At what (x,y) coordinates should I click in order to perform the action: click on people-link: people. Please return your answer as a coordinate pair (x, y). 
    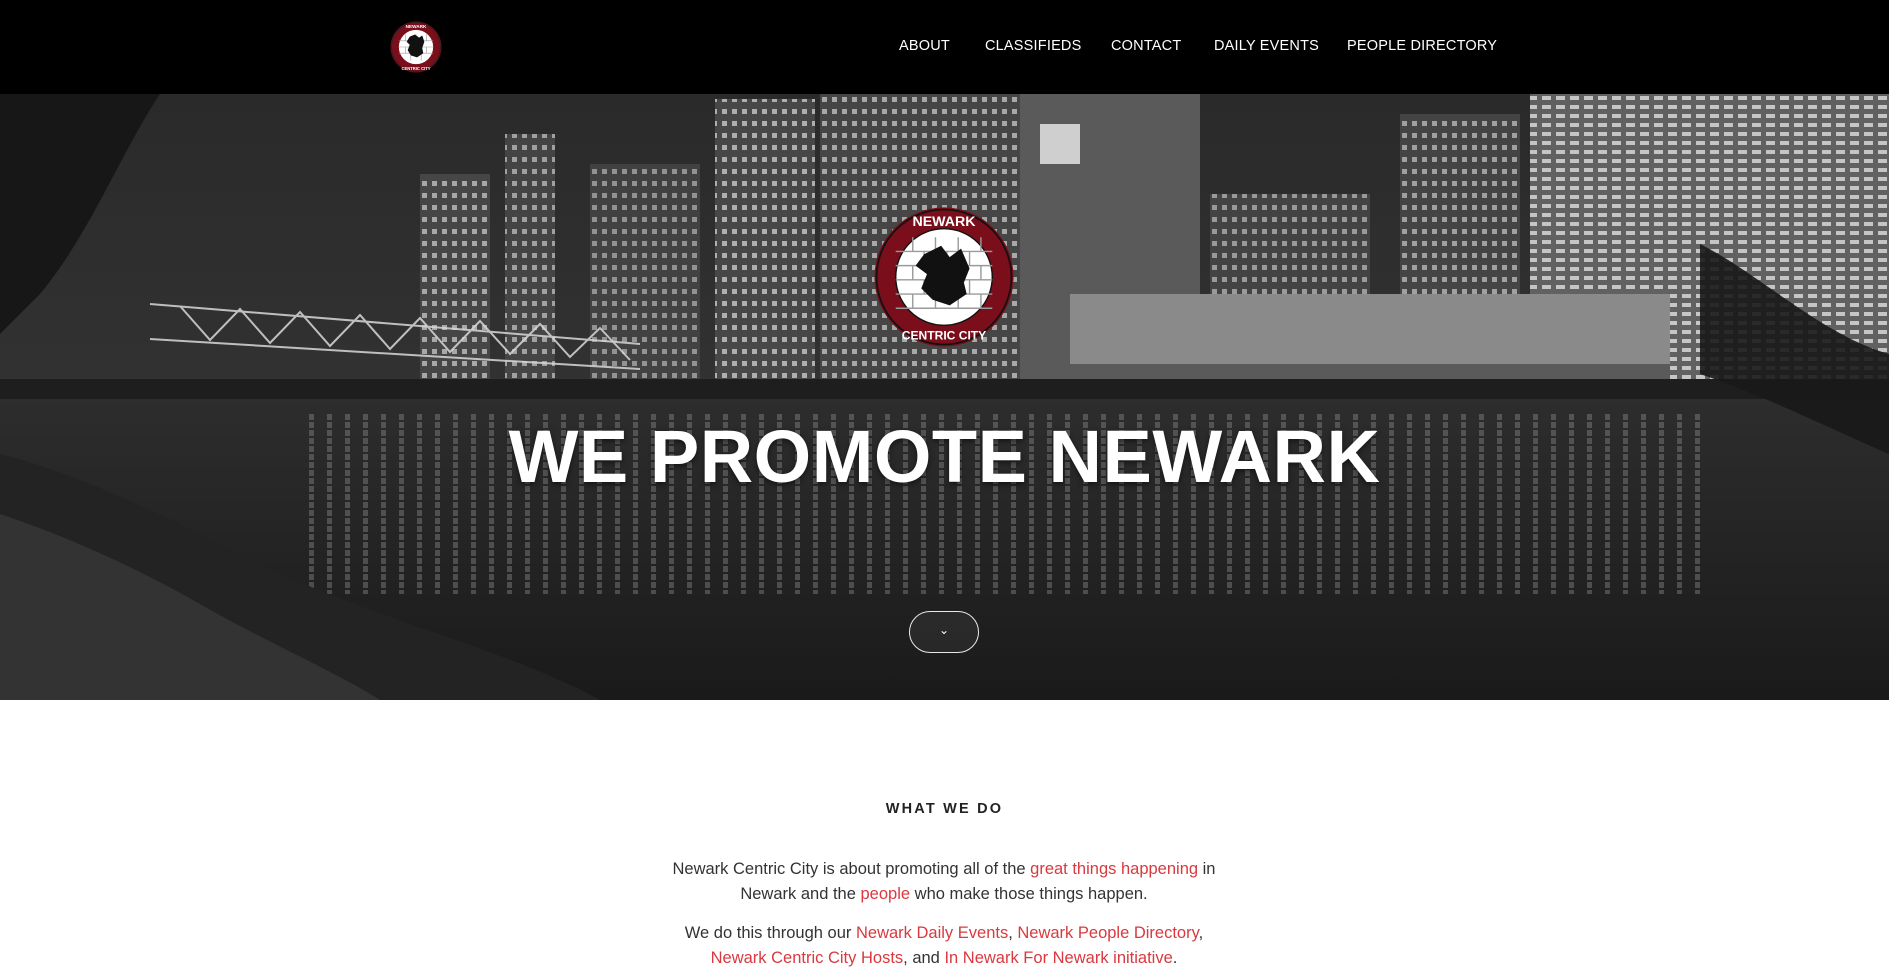
    Looking at the image, I should click on (886, 894).